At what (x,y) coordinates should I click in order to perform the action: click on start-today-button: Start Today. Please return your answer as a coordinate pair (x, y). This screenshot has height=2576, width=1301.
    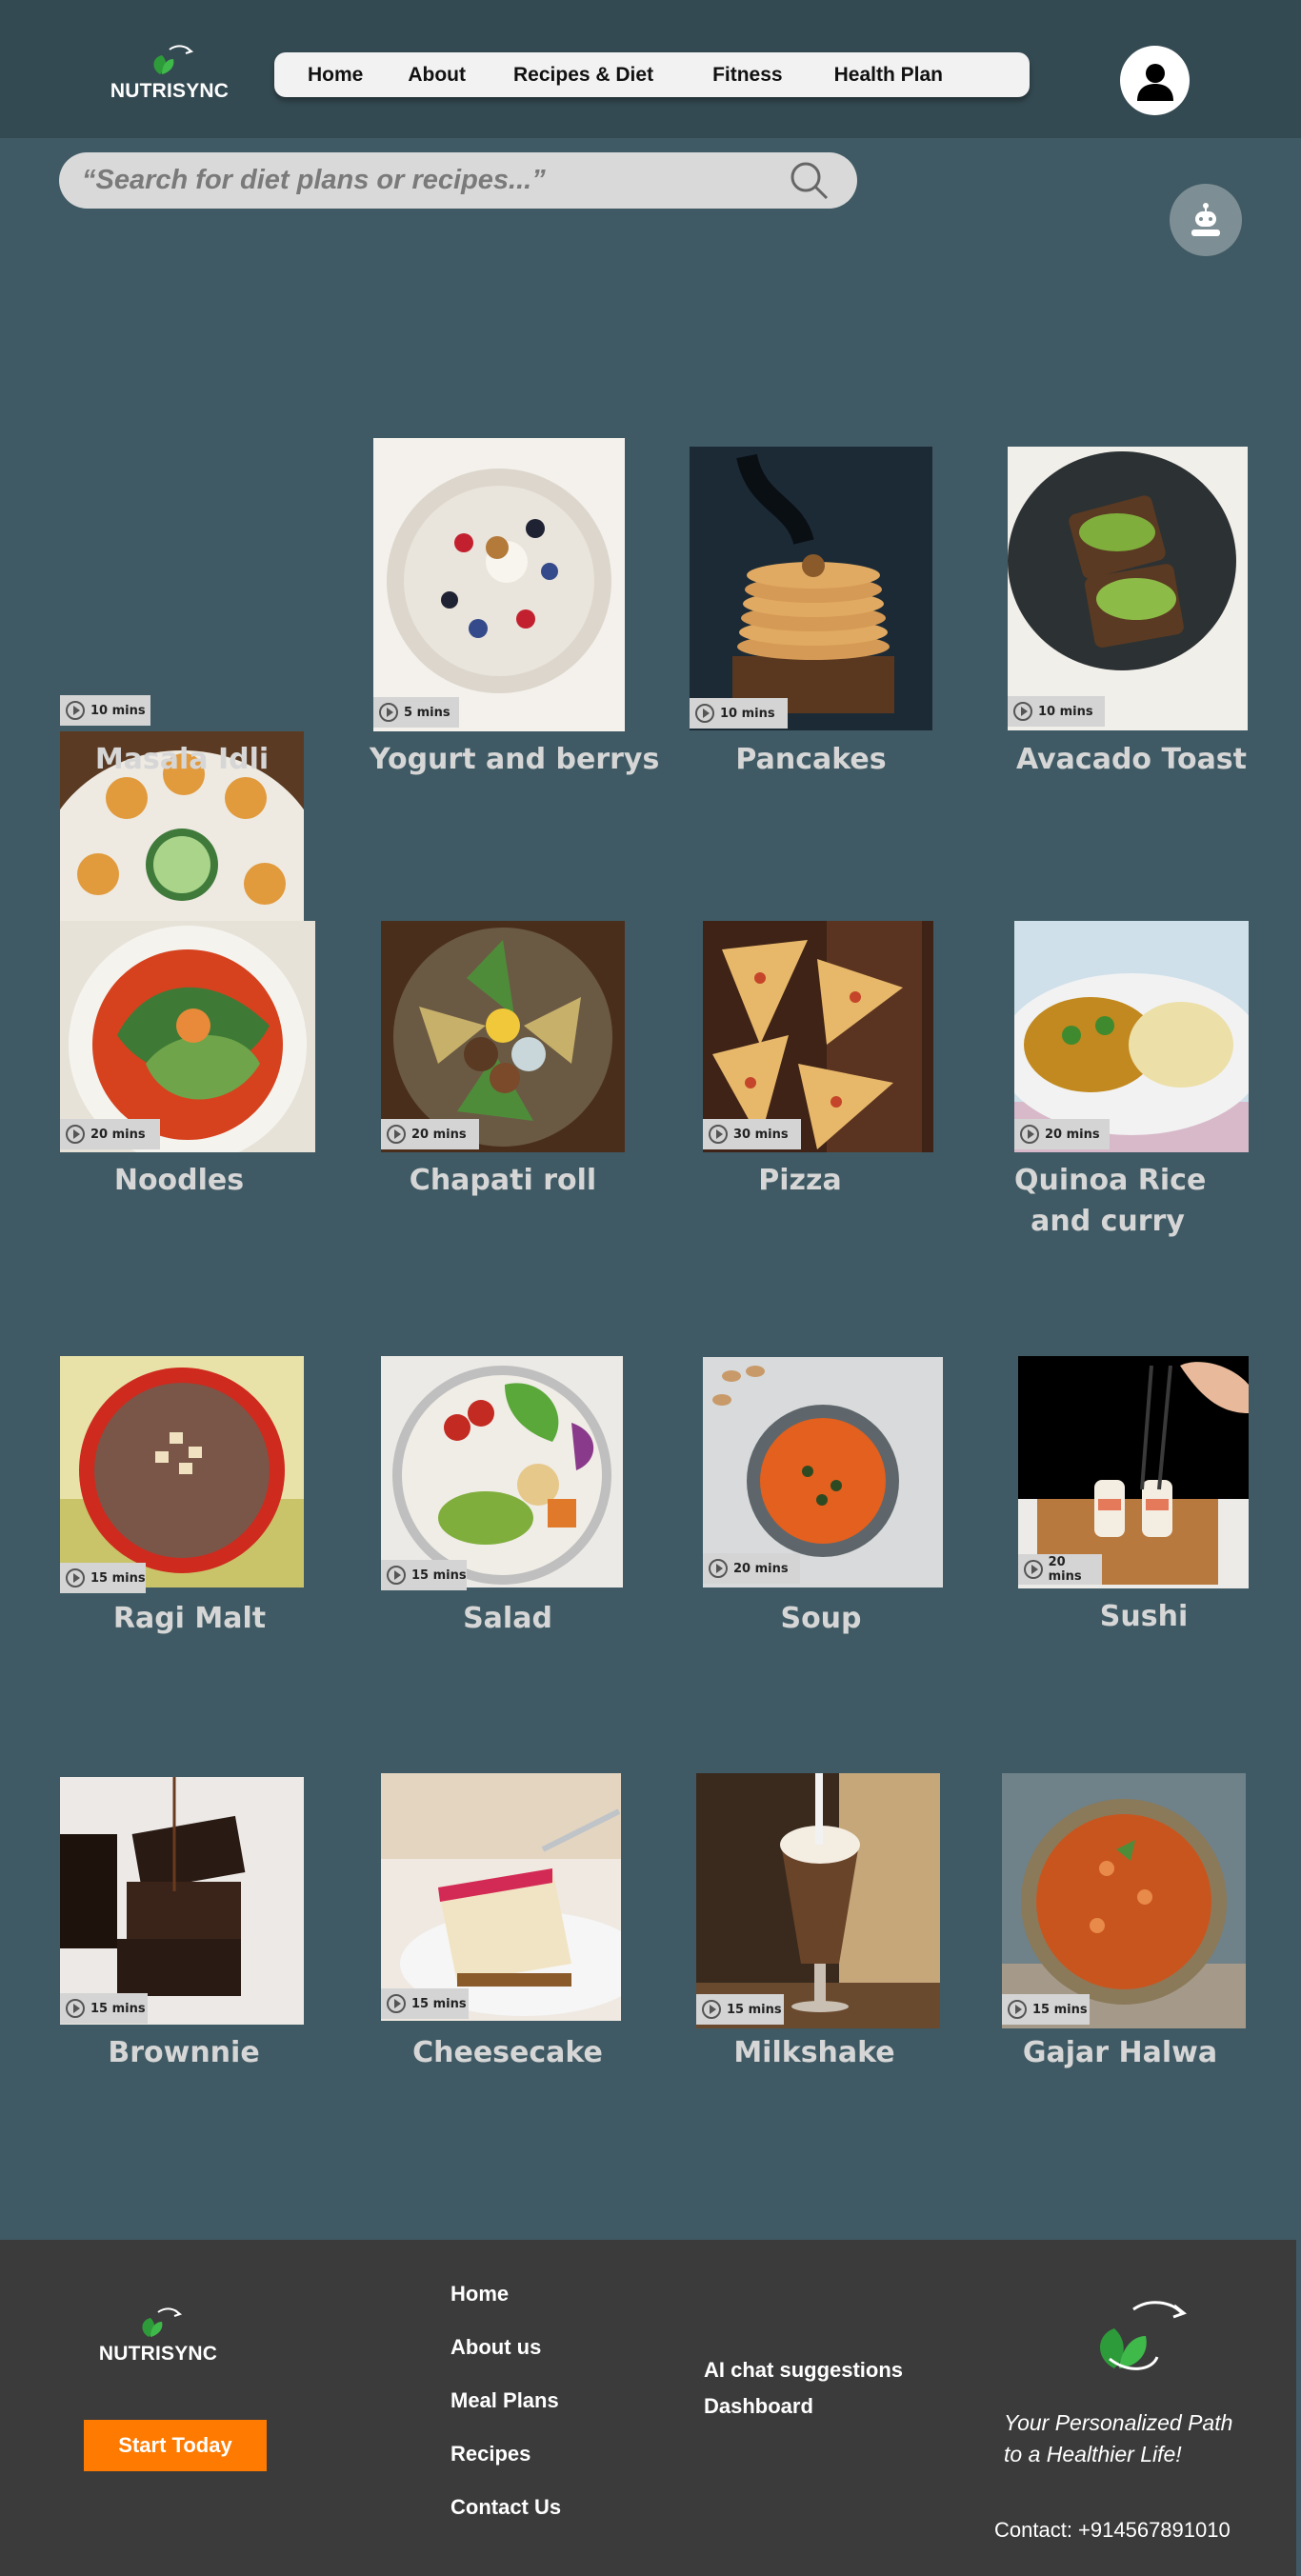
    Looking at the image, I should click on (175, 2445).